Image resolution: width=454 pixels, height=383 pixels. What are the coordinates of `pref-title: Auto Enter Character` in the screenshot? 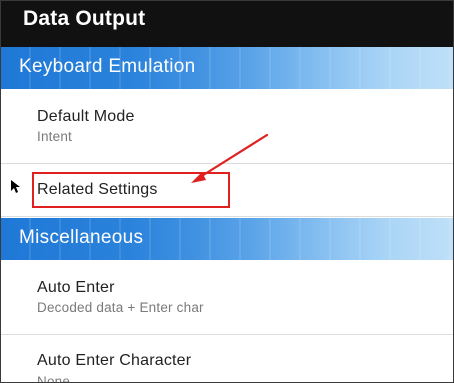 It's located at (114, 360).